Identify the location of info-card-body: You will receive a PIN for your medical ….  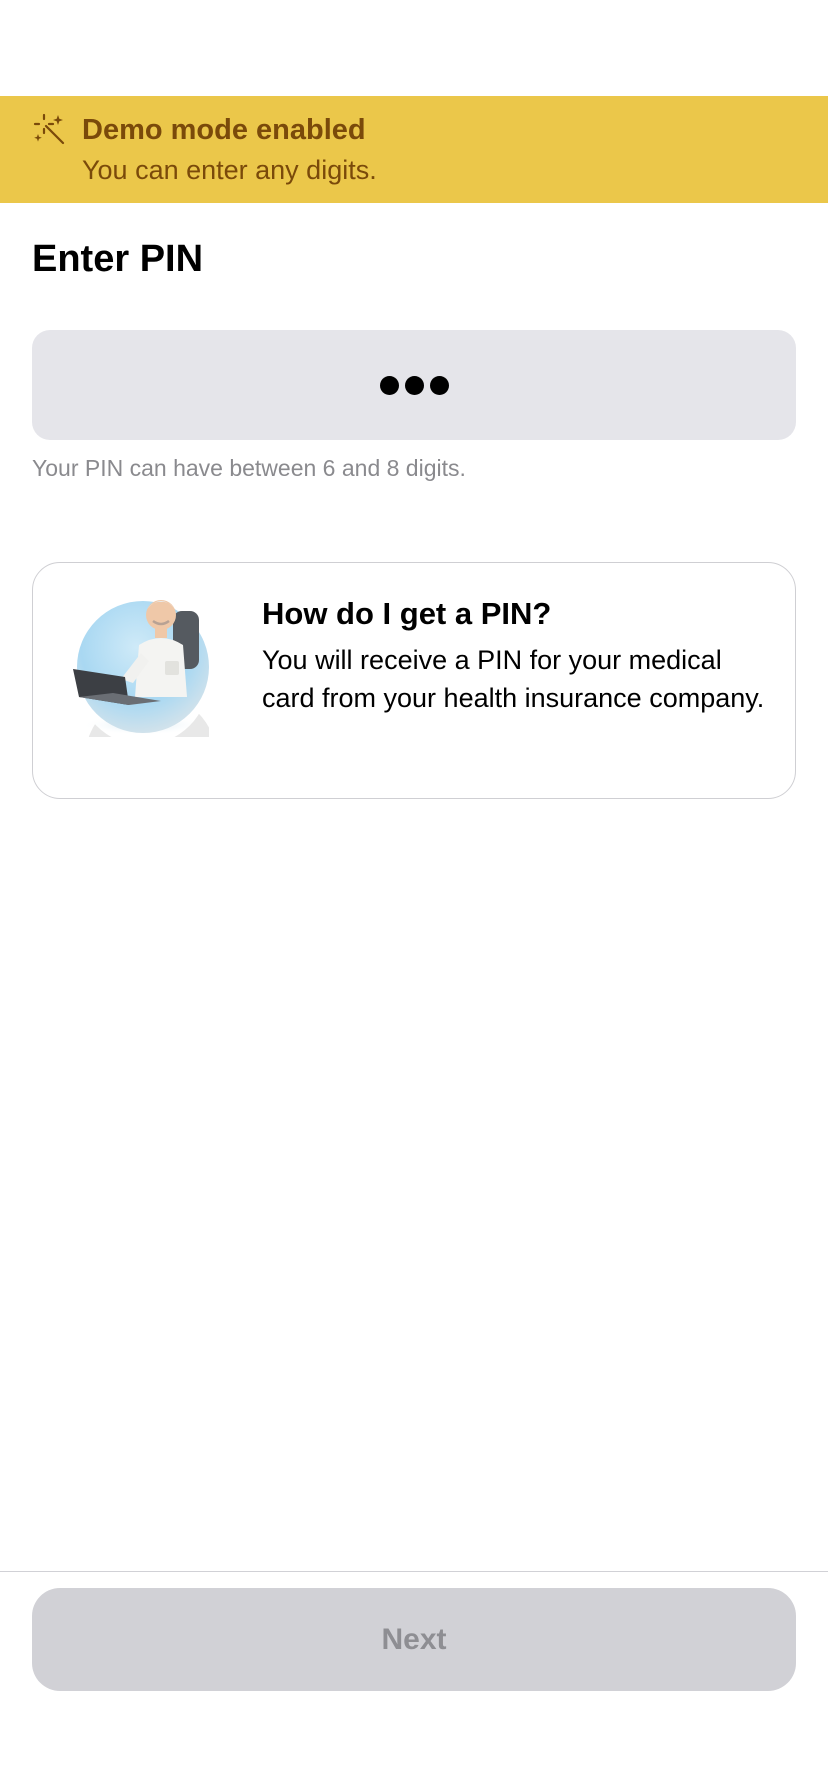
(513, 679).